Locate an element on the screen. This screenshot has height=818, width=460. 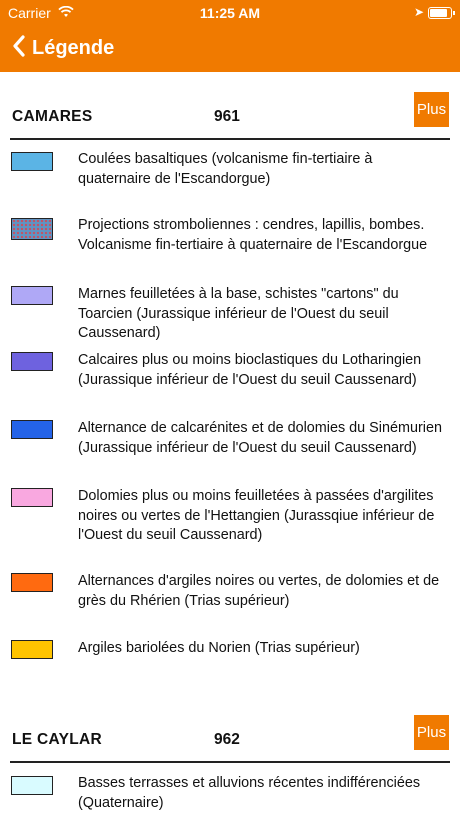
section-title: CAMARES is located at coordinates (52, 116).